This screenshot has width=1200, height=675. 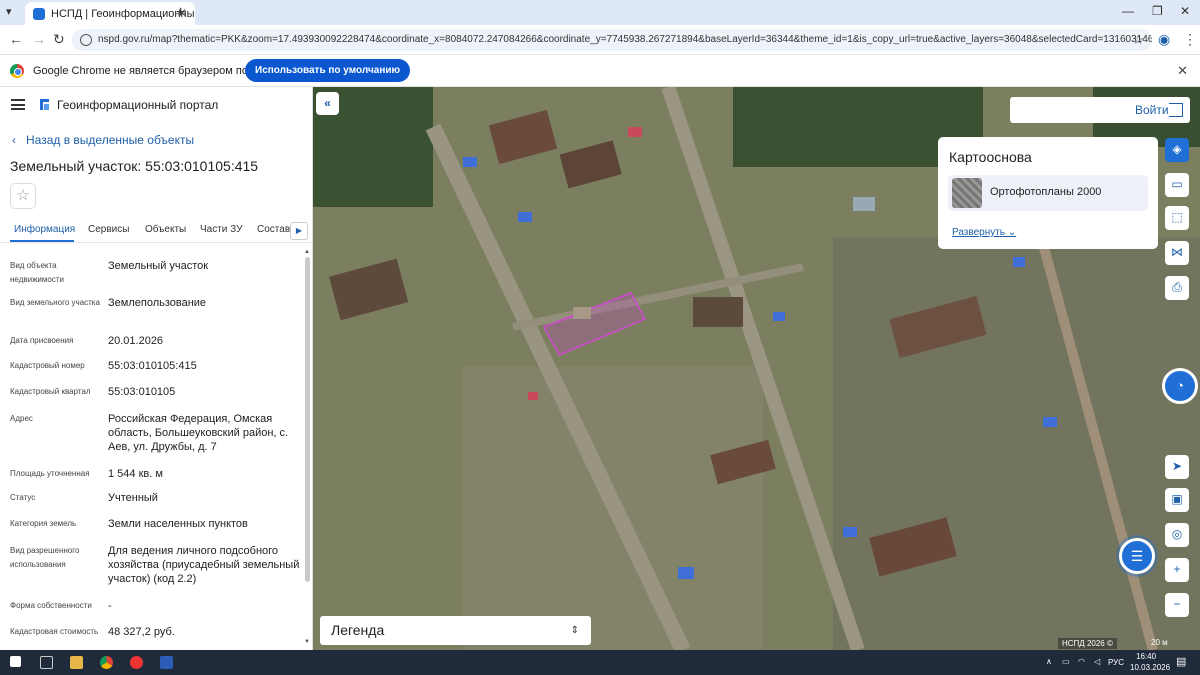 I want to click on login-icon, so click(x=1176, y=110).